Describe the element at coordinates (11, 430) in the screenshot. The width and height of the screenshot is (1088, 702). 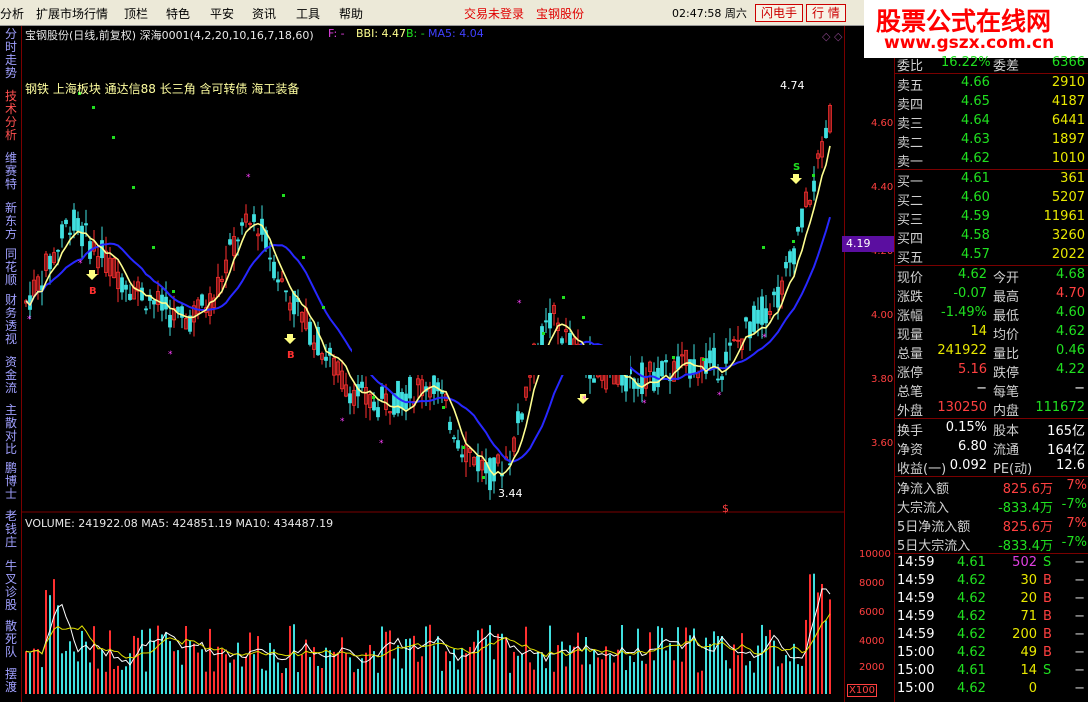
I see `tab-main-vs-retail: 主散对比` at that location.